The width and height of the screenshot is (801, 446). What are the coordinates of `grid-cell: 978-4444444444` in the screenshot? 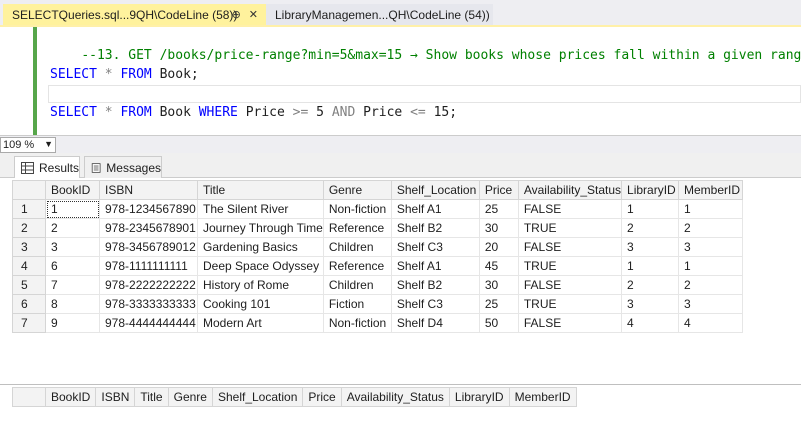 It's located at (148, 323).